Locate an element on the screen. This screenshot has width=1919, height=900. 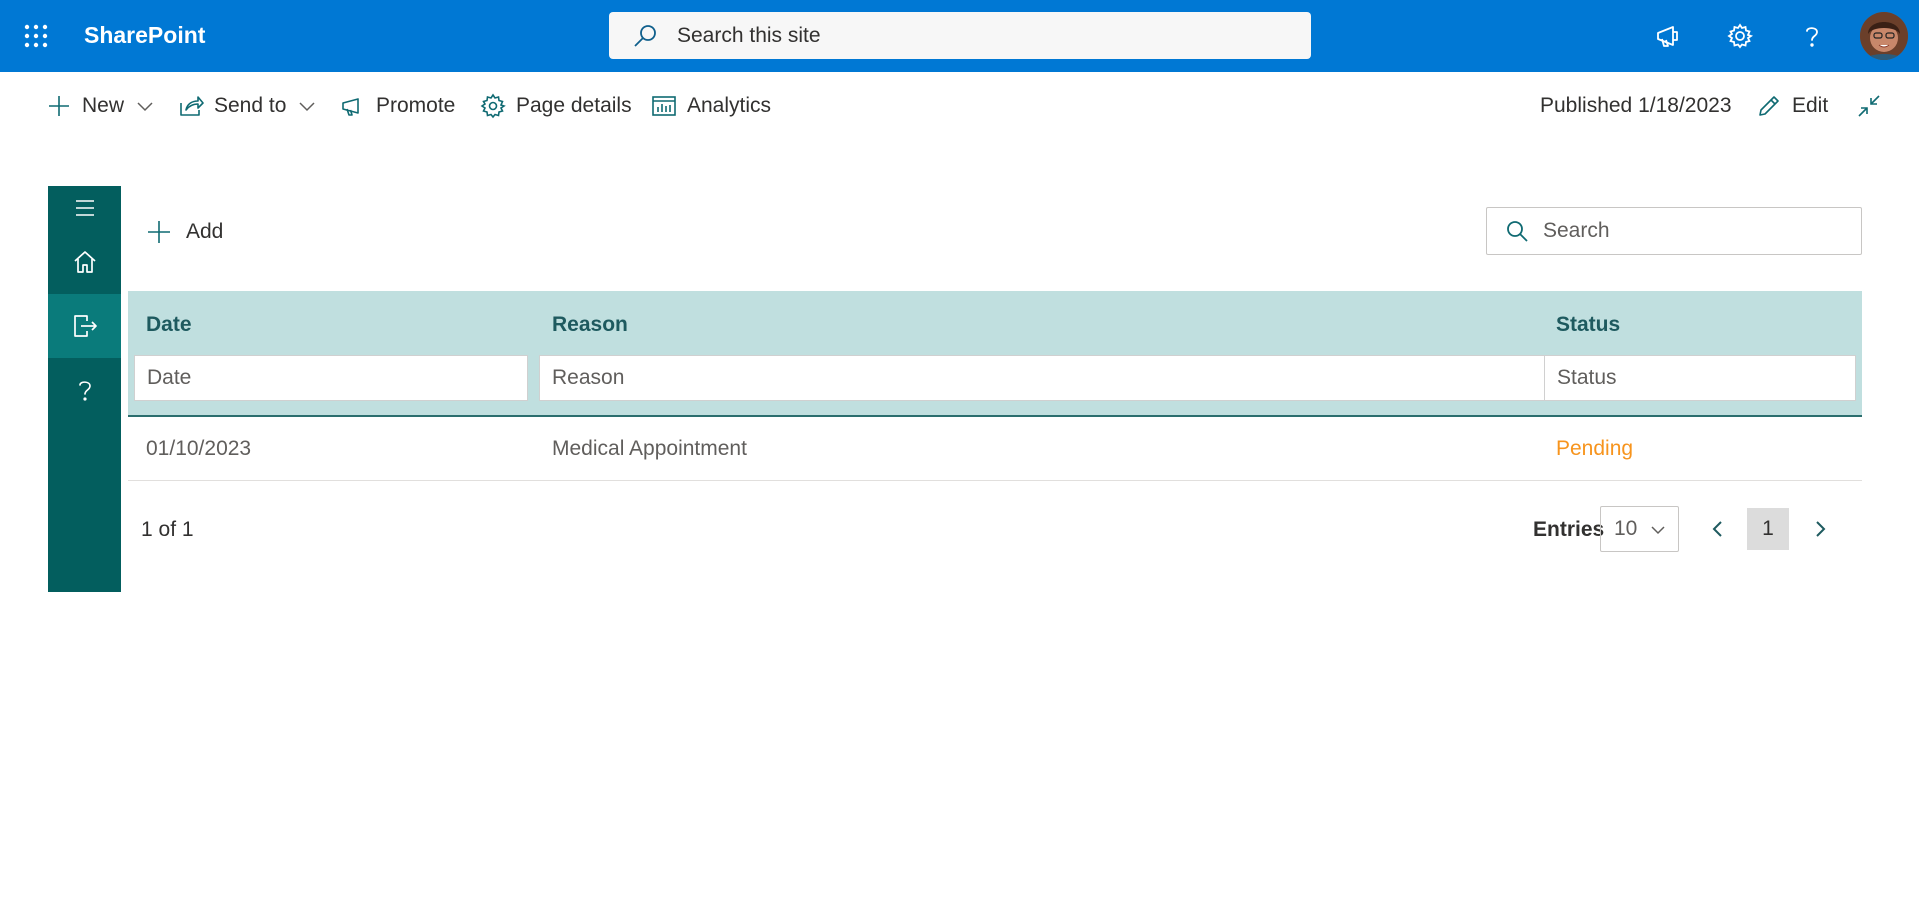
list-search-box is located at coordinates (1674, 231).